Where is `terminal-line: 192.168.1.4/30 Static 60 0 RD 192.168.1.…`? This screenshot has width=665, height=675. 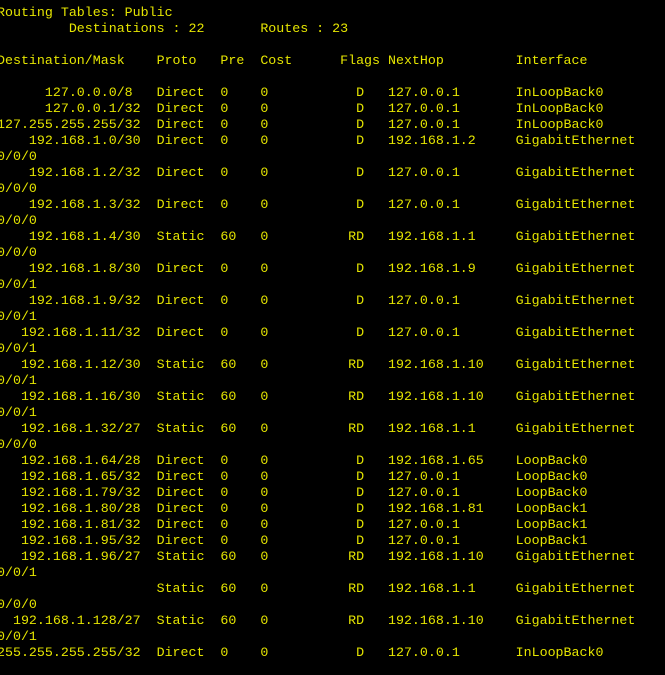 terminal-line: 192.168.1.4/30 Static 60 0 RD 192.168.1.… is located at coordinates (318, 236).